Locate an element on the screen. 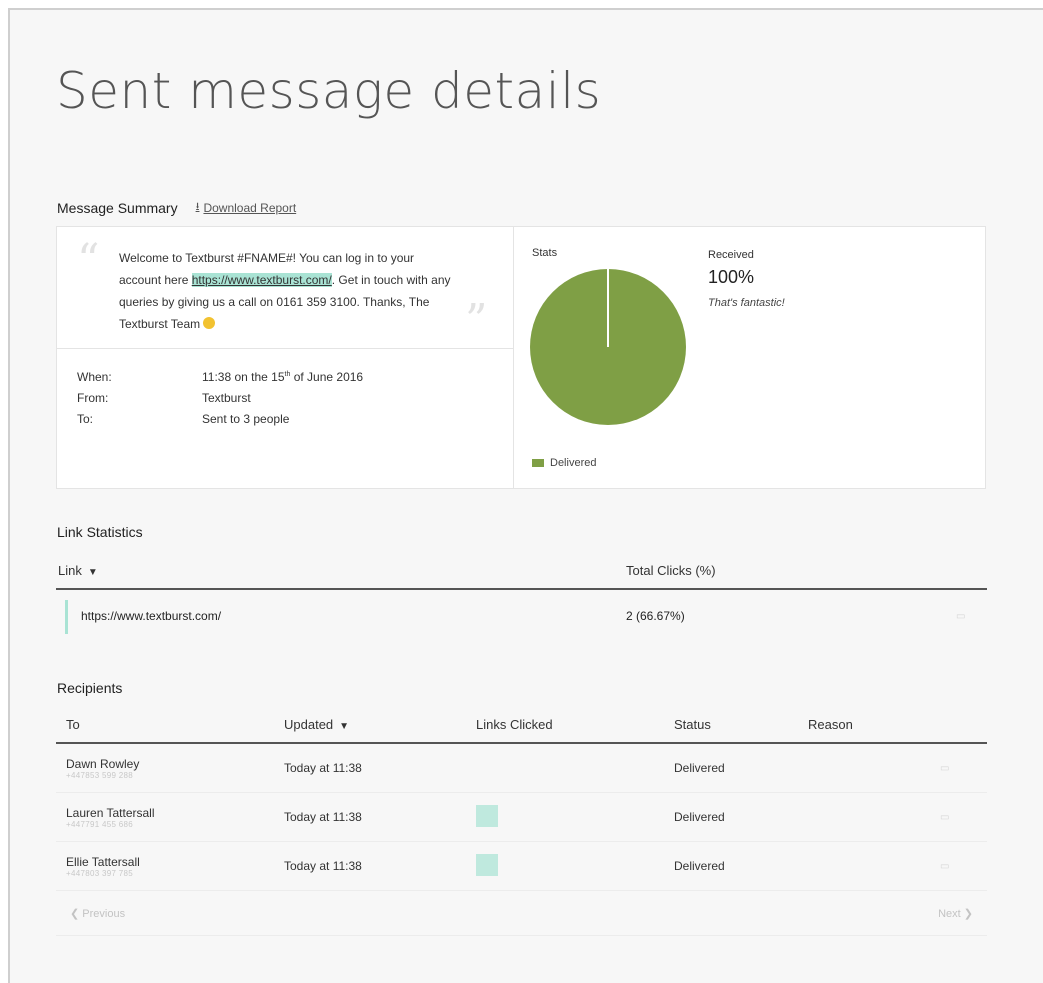 This screenshot has height=983, width=1043. recipient-name: Ellie Tattersall is located at coordinates (103, 861).